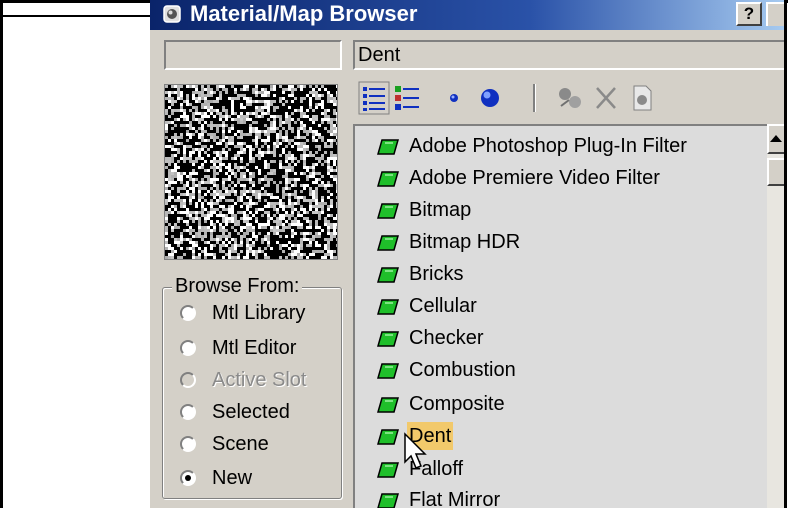  What do you see at coordinates (457, 404) in the screenshot?
I see `list-item-label: Composite` at bounding box center [457, 404].